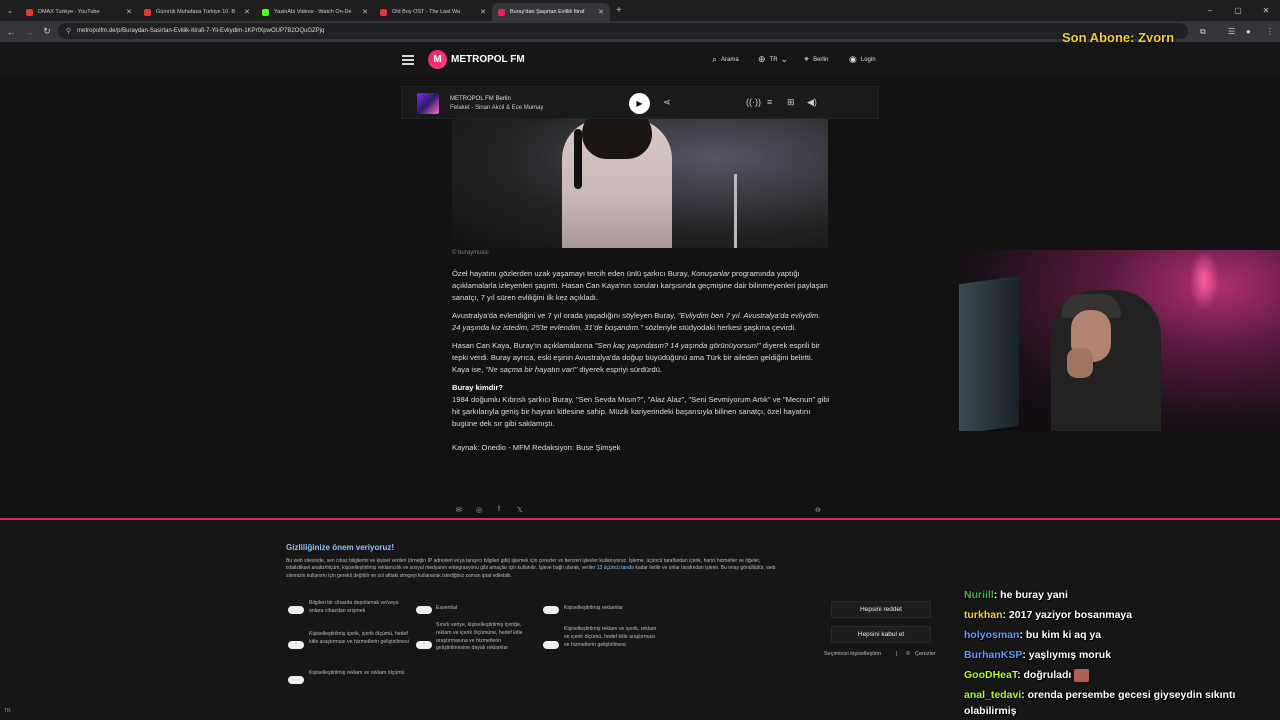  I want to click on browser-tab: YasinAbi Videos - Watch On-De ✕, so click(315, 12).